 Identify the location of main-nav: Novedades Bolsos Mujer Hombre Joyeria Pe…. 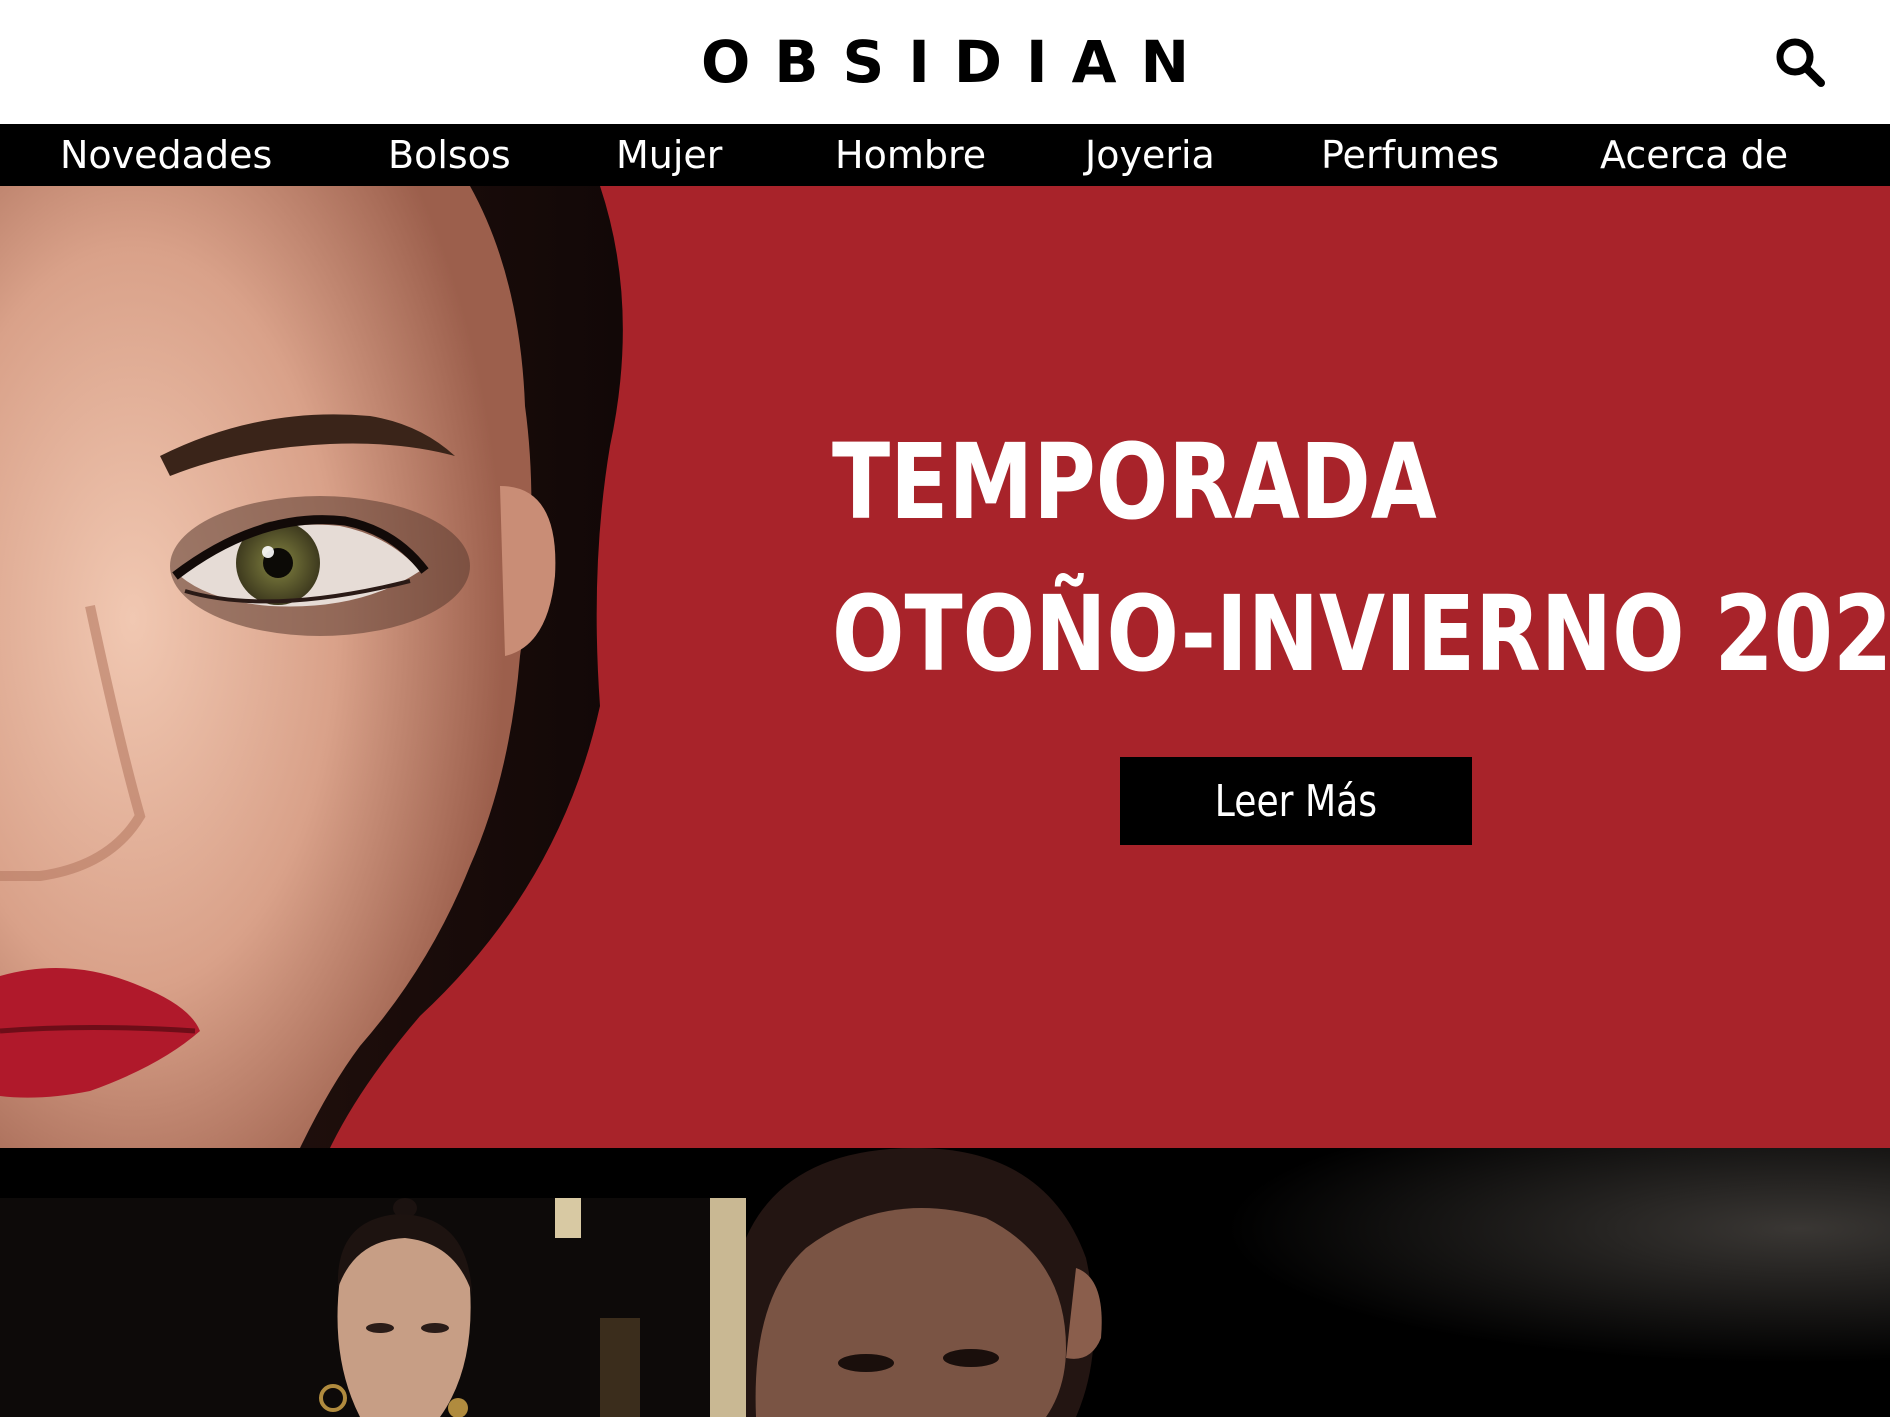
(945, 155).